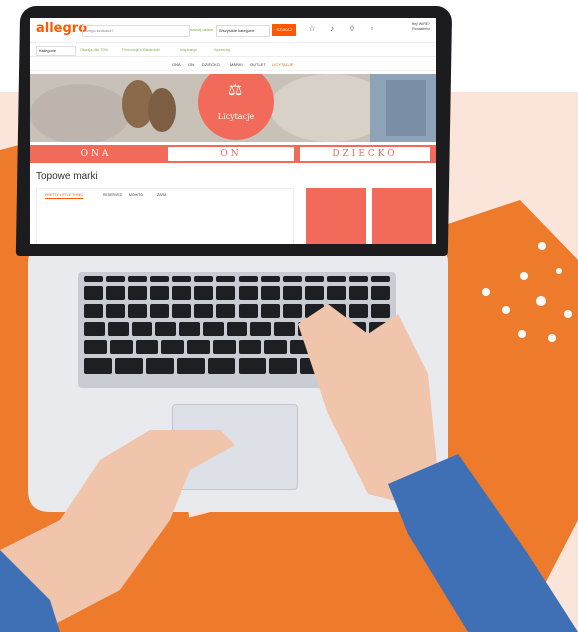 This screenshot has height=632, width=578. What do you see at coordinates (365, 154) in the screenshot?
I see `segment-dziecko: DZIECKO` at bounding box center [365, 154].